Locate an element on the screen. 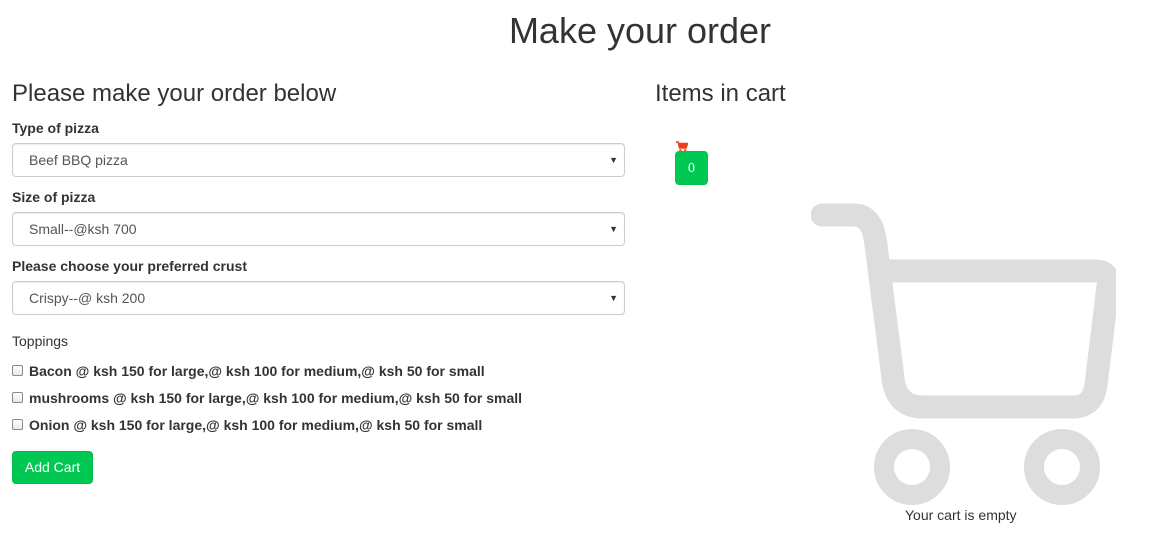 This screenshot has width=1172, height=540. toppings-label: Toppings is located at coordinates (40, 341).